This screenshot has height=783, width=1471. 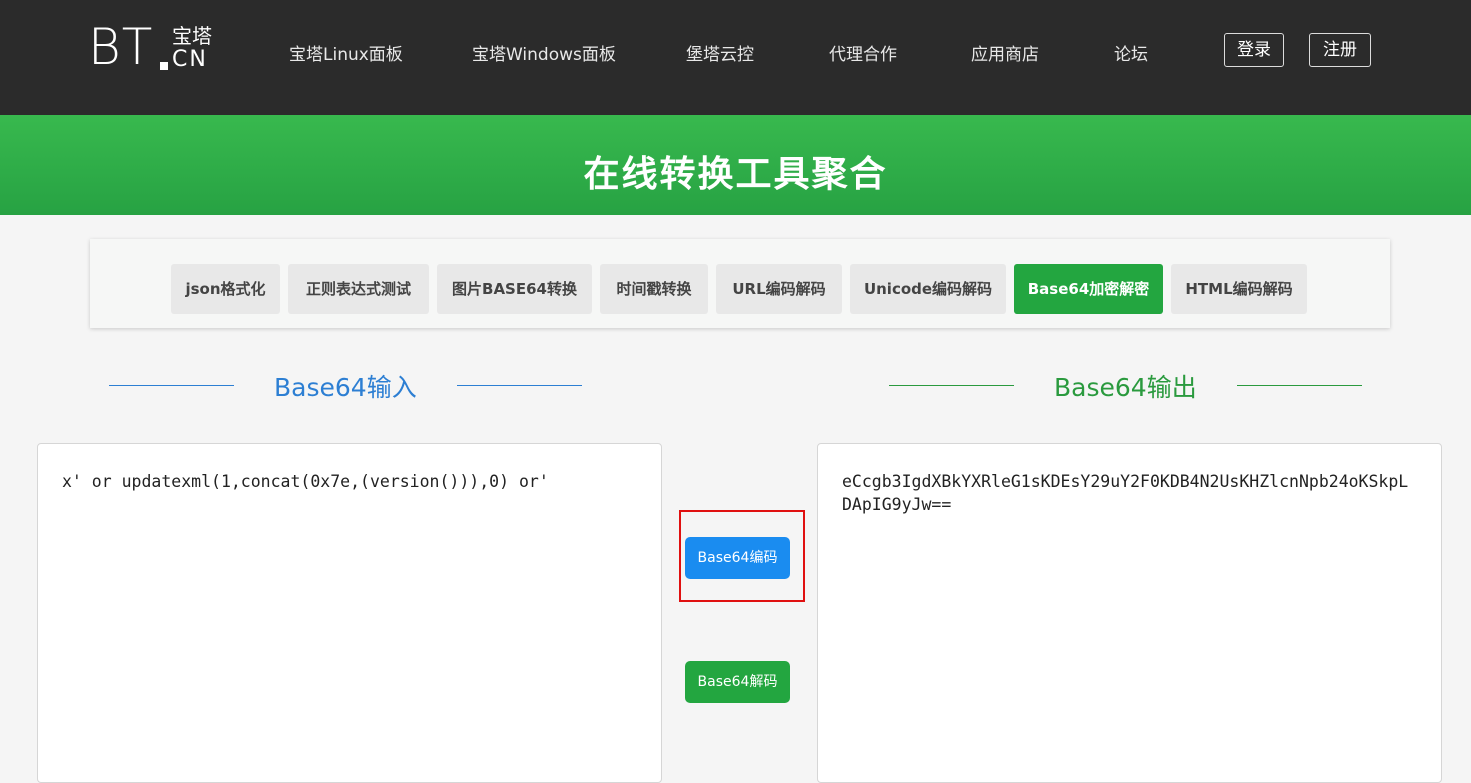 What do you see at coordinates (779, 289) in the screenshot?
I see `tab-url-encode: URL编码解码` at bounding box center [779, 289].